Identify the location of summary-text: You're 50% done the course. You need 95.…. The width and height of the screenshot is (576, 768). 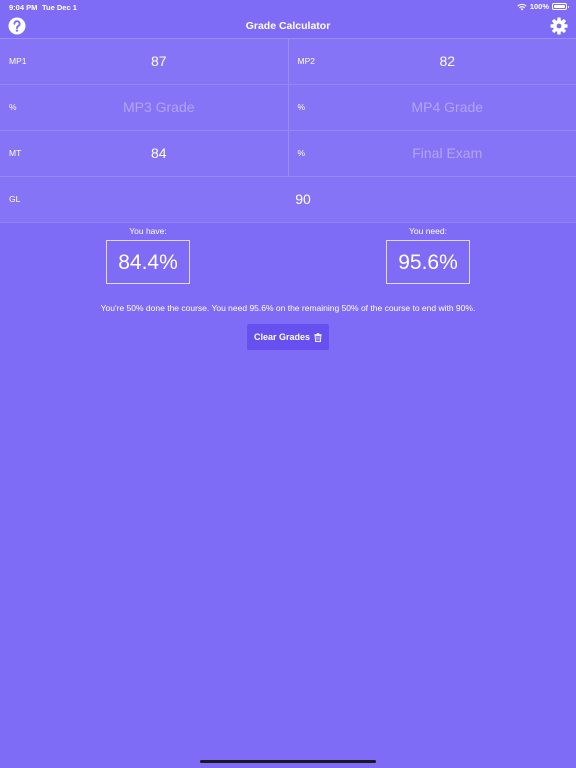
(288, 308).